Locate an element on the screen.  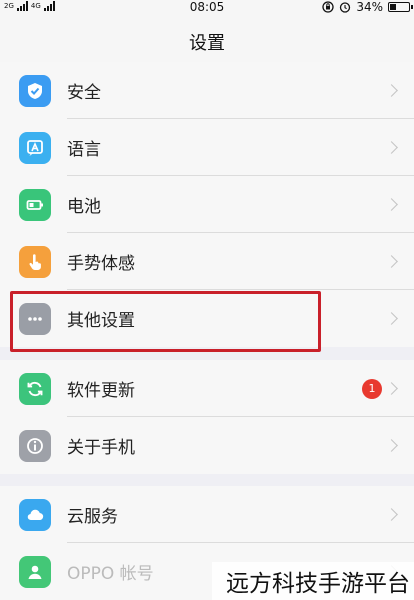
cloud-icon is located at coordinates (35, 514).